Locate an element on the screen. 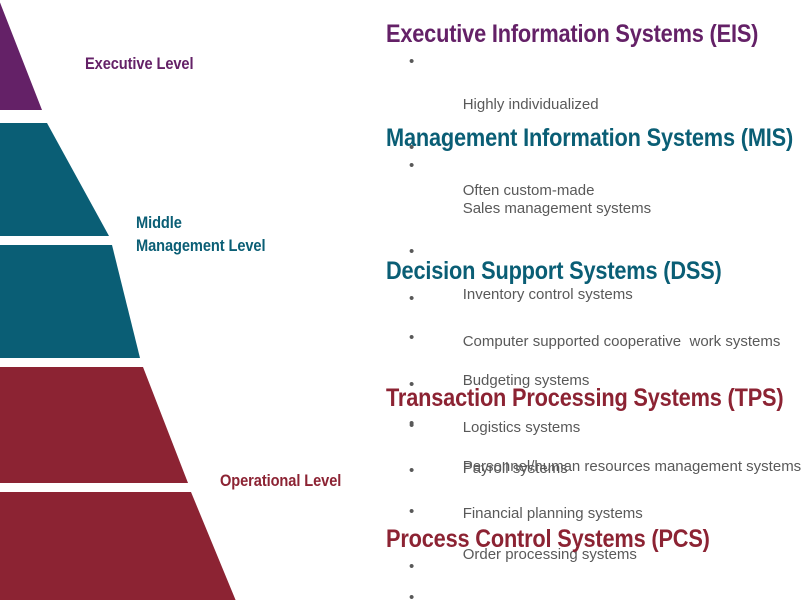  bullet-list-pcs: • Monitor and control physical processes is located at coordinates (591, 578).